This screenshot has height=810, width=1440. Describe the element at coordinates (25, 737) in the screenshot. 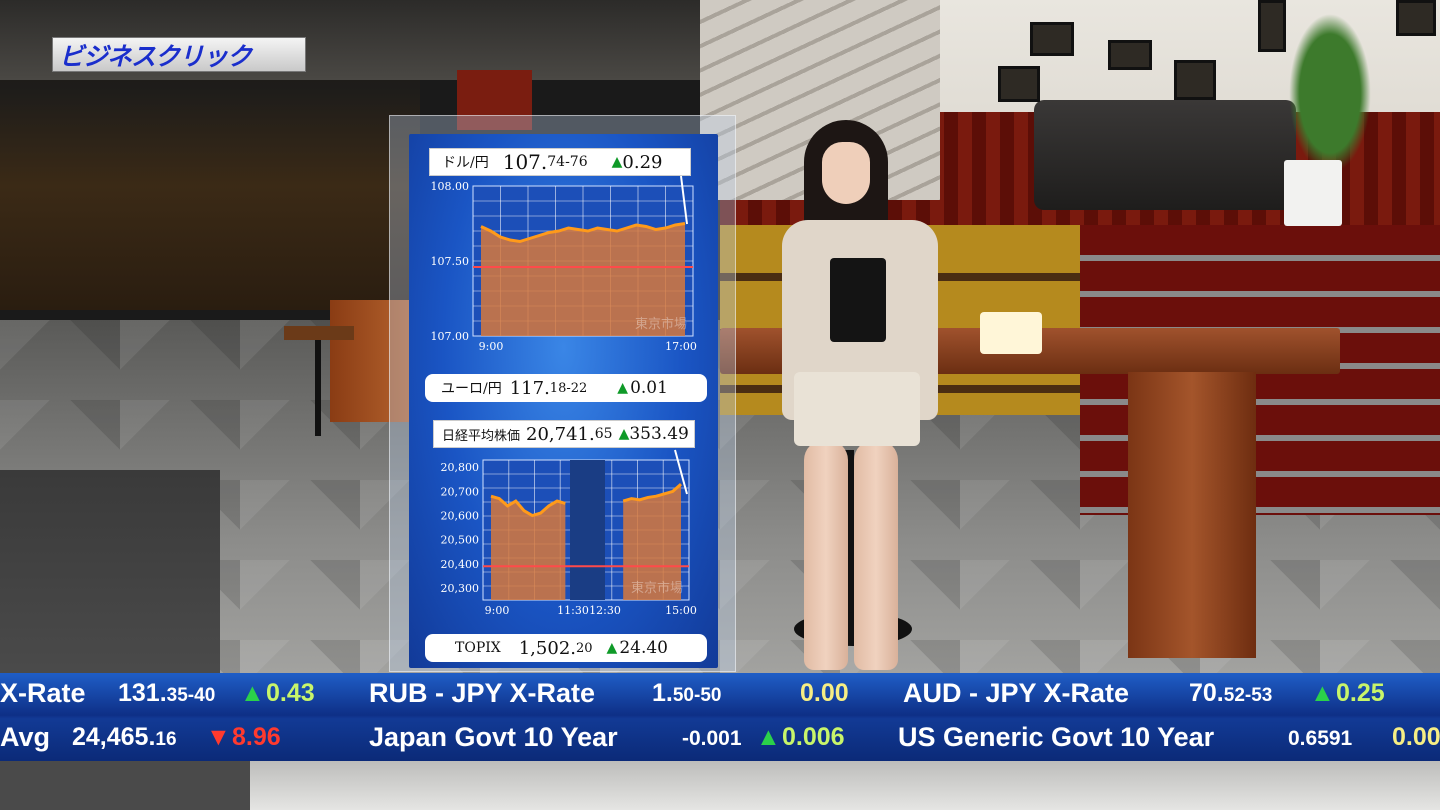

I see `ticker-label: Avg` at that location.